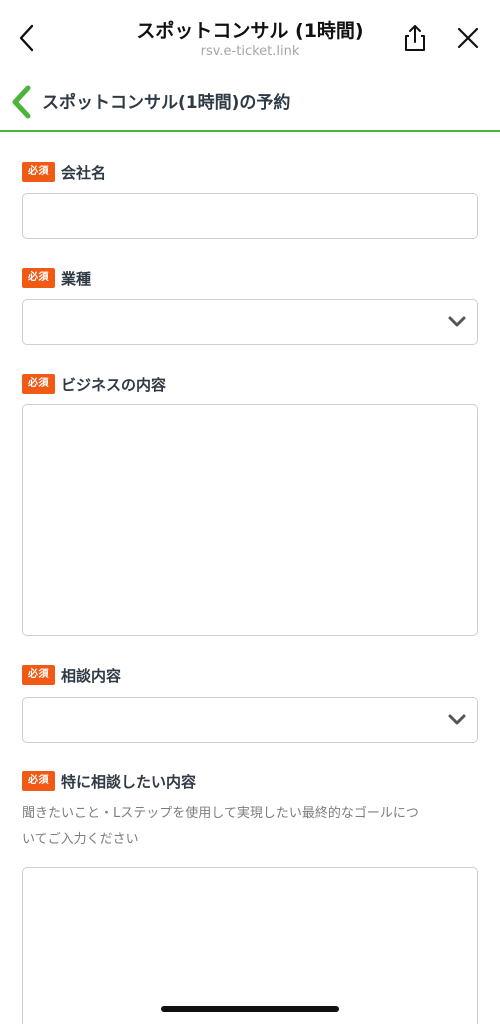  I want to click on home-indicator, so click(250, 1009).